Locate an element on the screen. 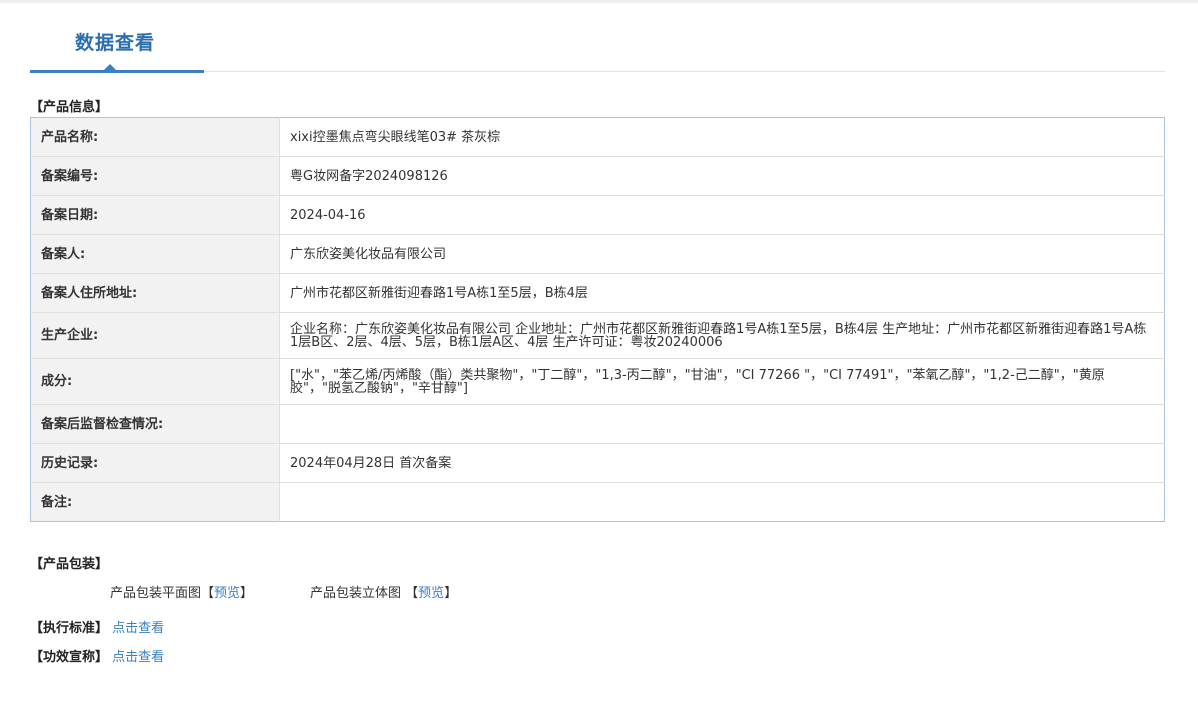 Image resolution: width=1198 pixels, height=702 pixels. active-tab-underline is located at coordinates (117, 71).